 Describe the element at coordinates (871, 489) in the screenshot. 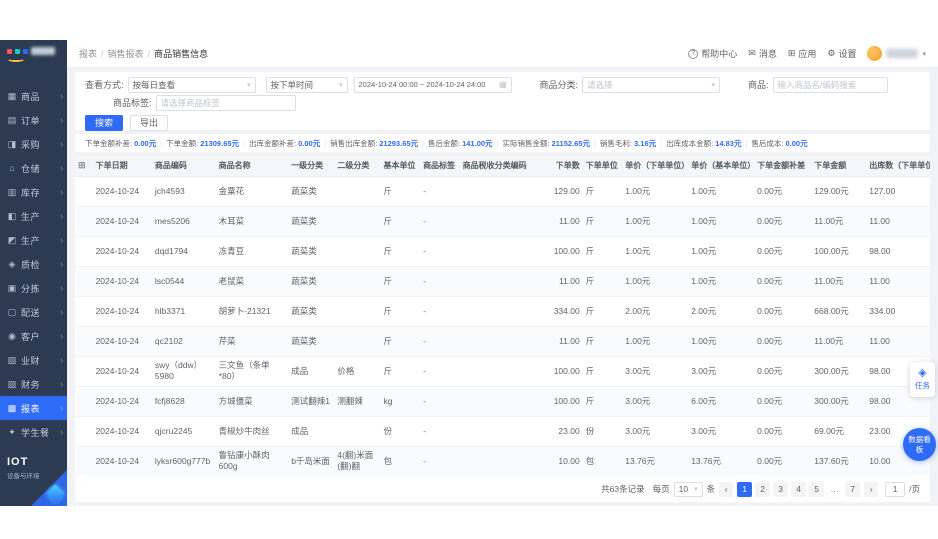

I see `next-page-button: ›` at that location.